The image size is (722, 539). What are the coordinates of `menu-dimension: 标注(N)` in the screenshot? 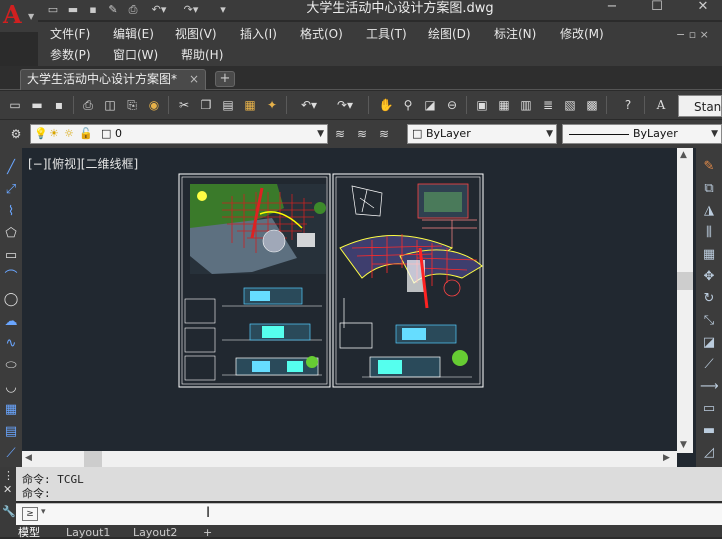 It's located at (515, 34).